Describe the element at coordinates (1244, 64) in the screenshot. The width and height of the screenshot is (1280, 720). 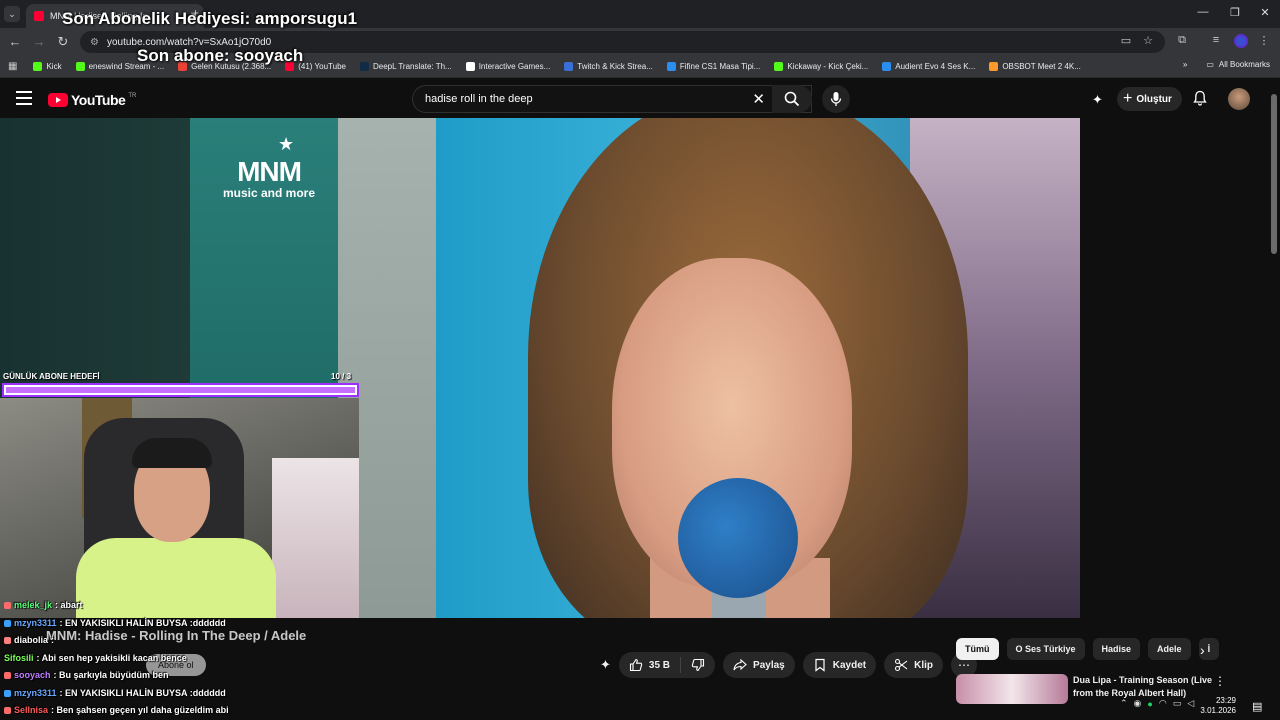
I see `all-bookmarks-label: All Bookmarks` at that location.